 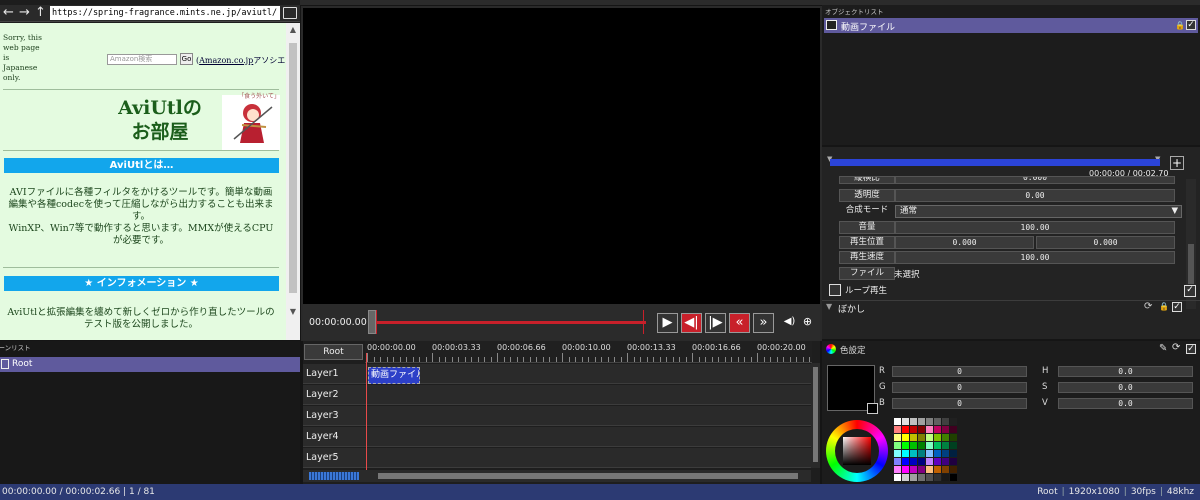 I want to click on play-position-end-slider: 0.000, so click(x=1105, y=242).